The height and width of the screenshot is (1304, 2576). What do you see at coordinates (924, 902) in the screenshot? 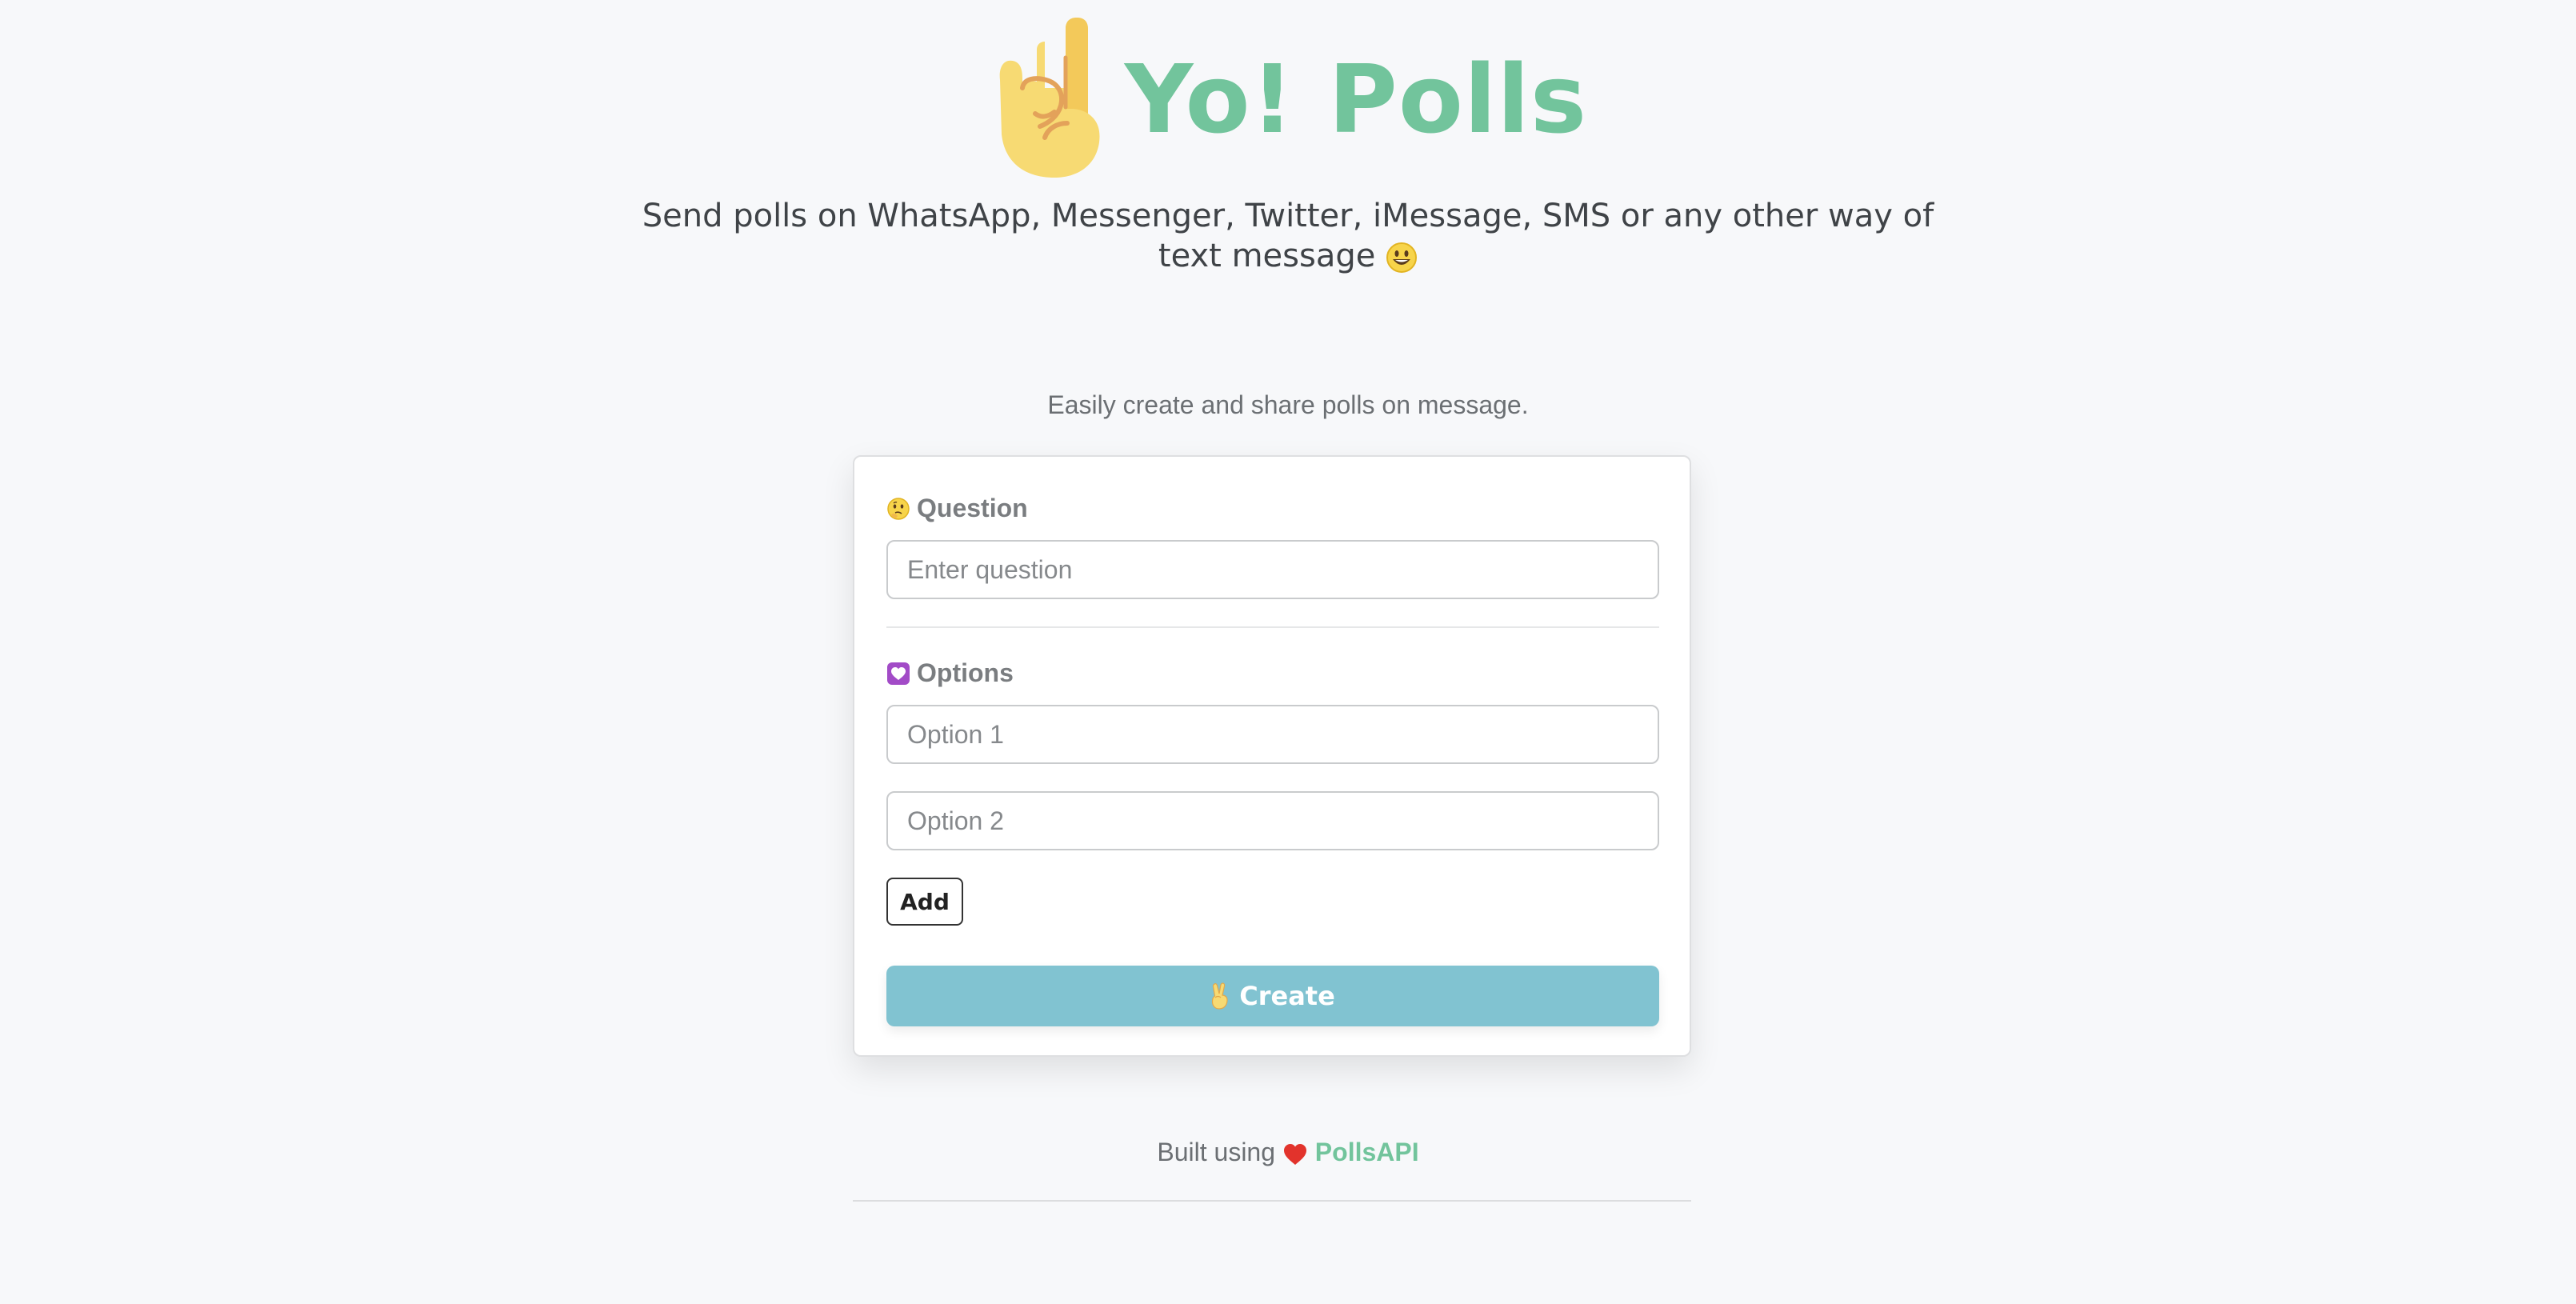
I see `add-option-button: Add` at bounding box center [924, 902].